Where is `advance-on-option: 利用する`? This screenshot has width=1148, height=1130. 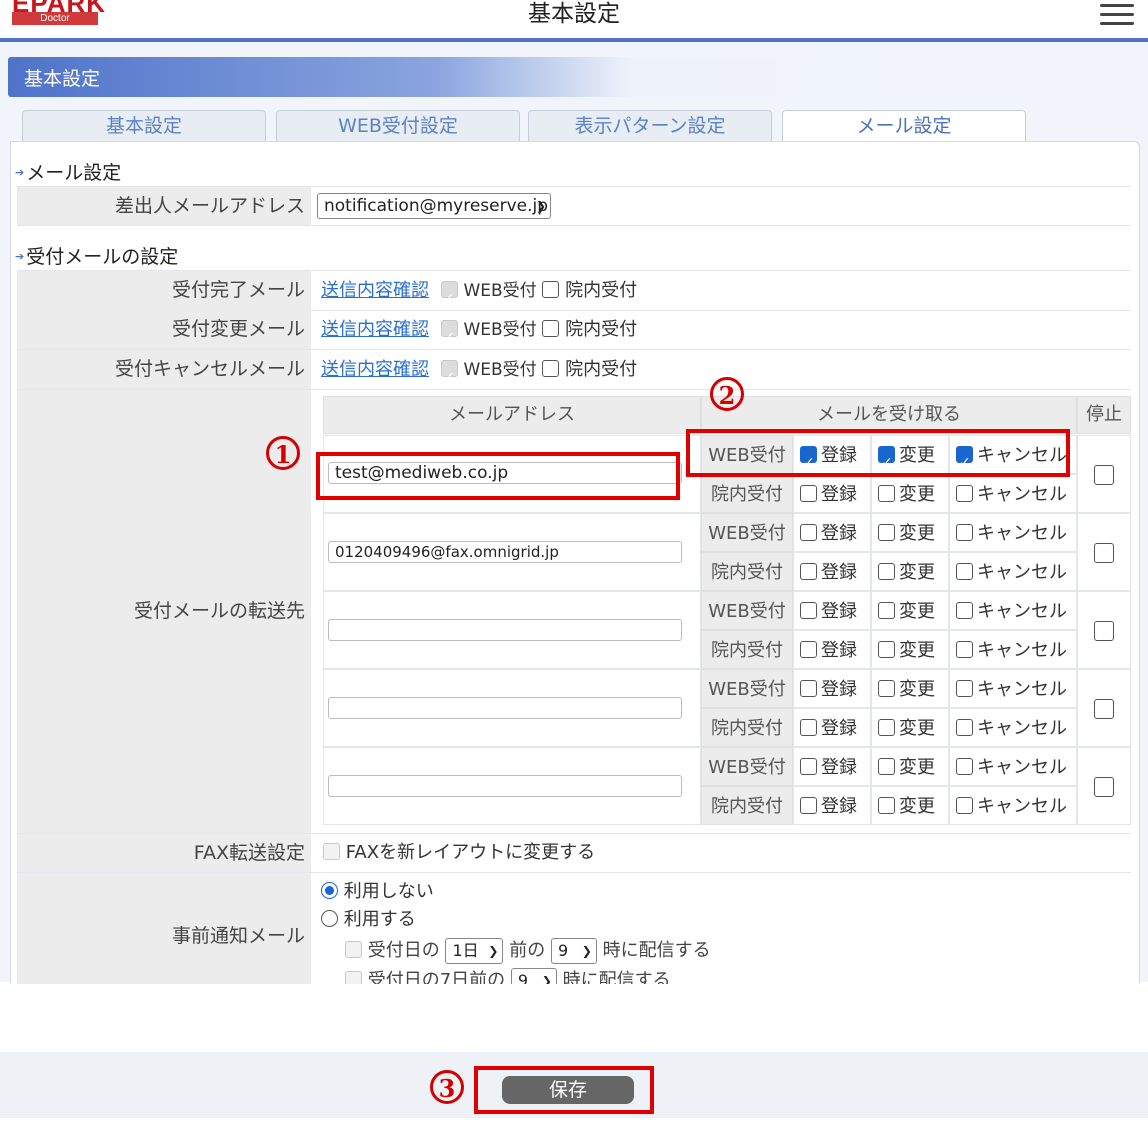 advance-on-option: 利用する is located at coordinates (368, 920).